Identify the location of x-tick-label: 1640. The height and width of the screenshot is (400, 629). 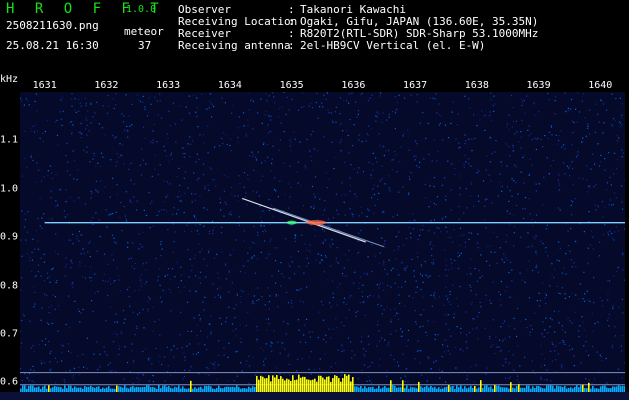
(600, 85).